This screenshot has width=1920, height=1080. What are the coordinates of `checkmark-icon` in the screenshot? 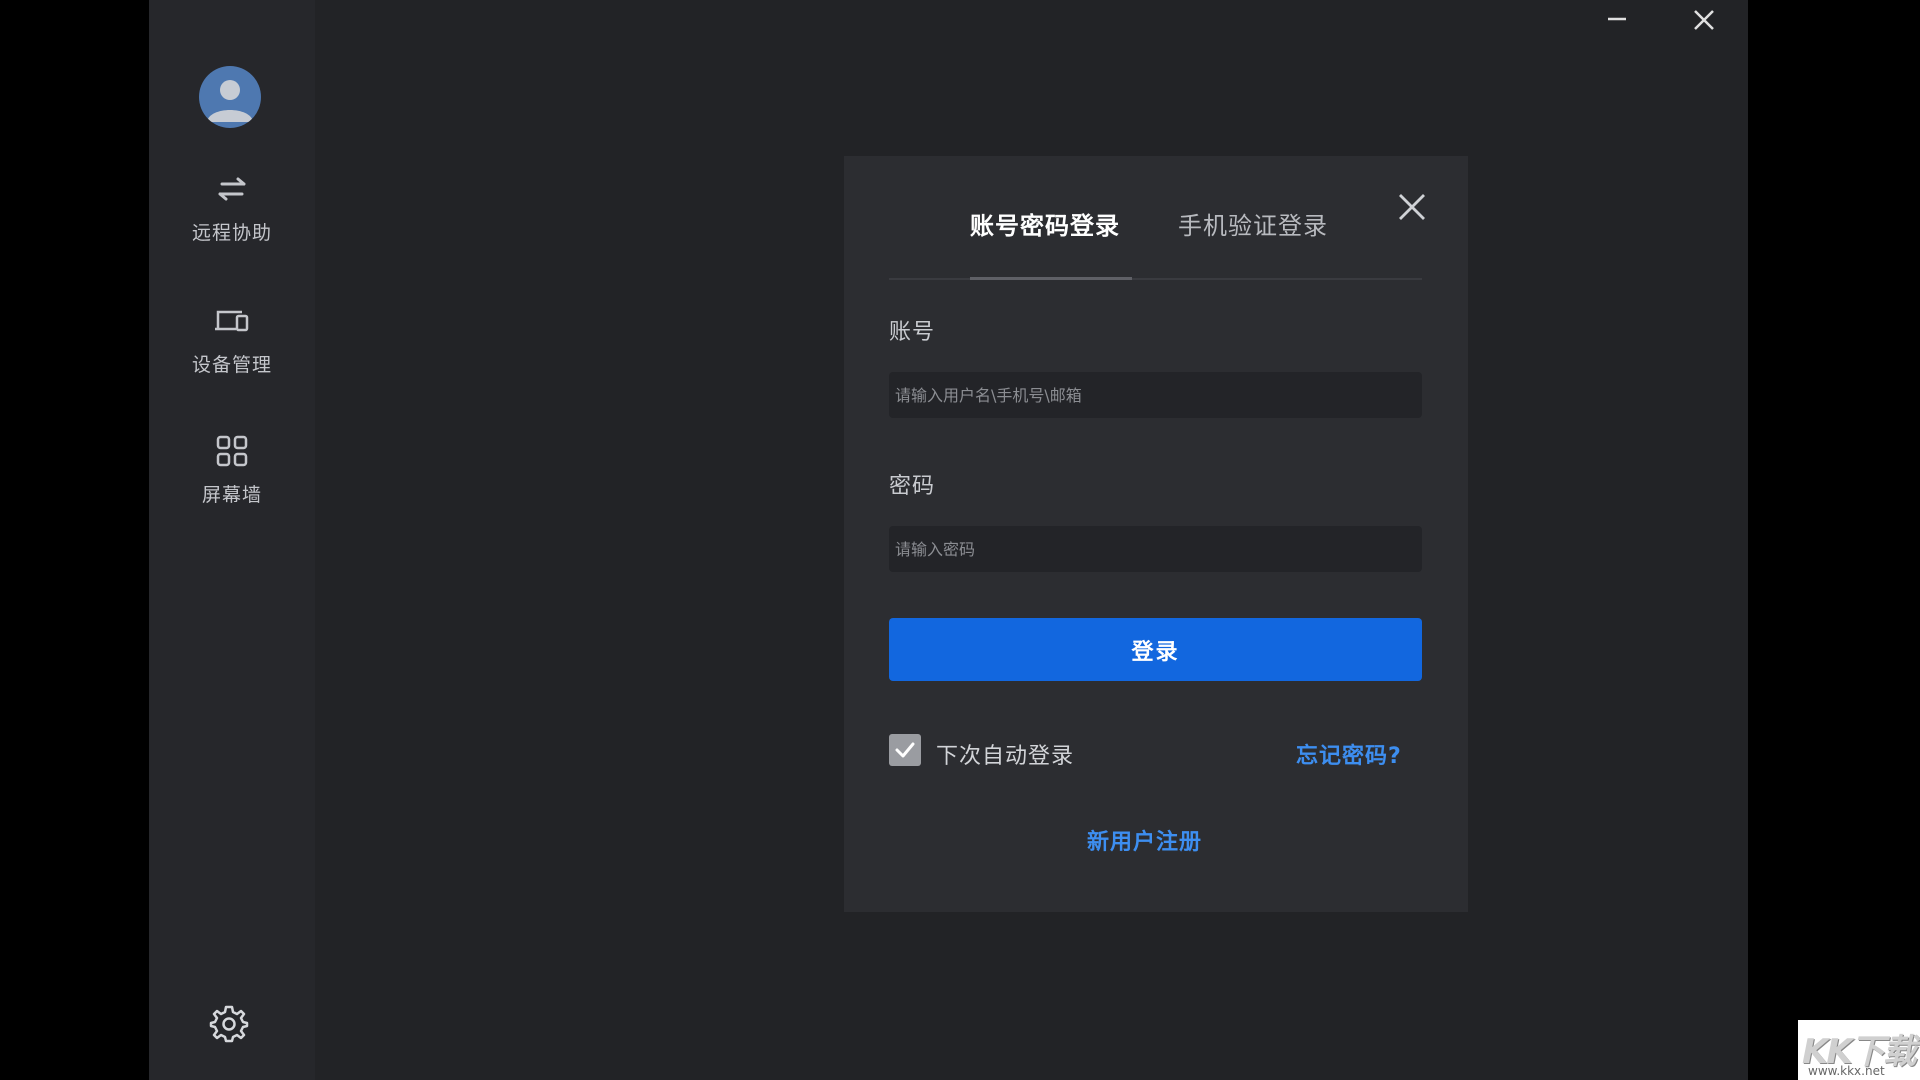 It's located at (905, 750).